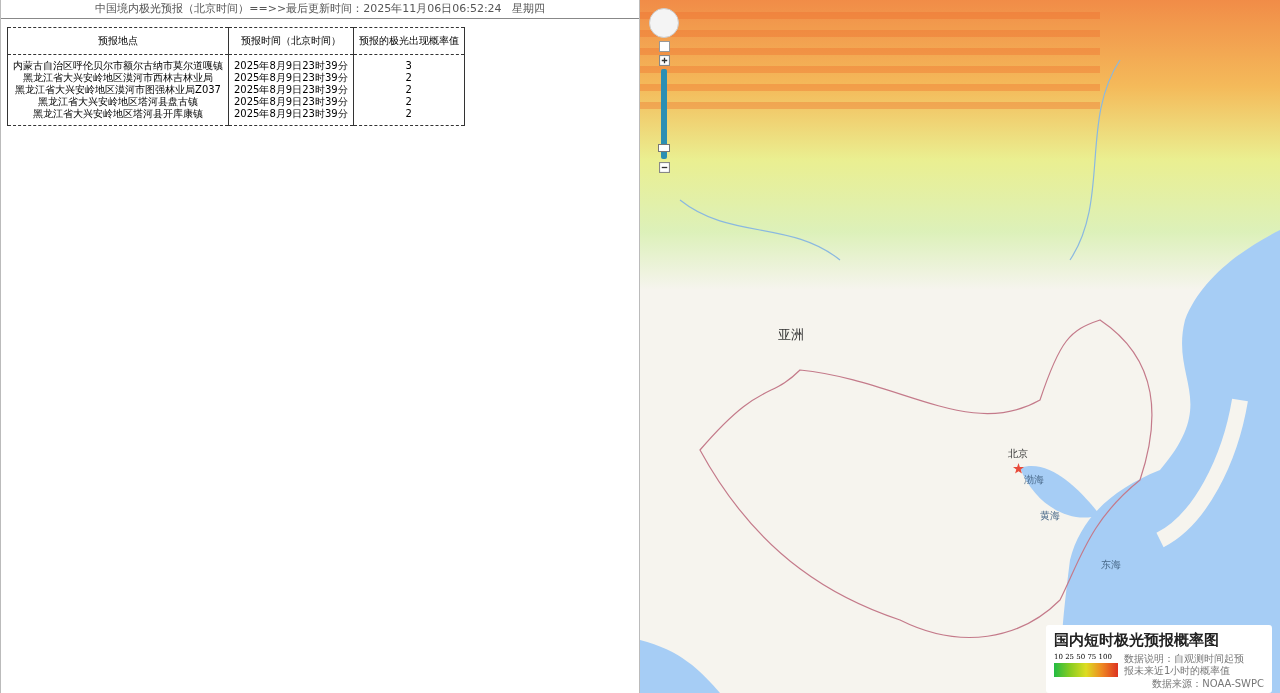 This screenshot has height=693, width=1280. What do you see at coordinates (1110, 564) in the screenshot?
I see `sea-label: 东海` at bounding box center [1110, 564].